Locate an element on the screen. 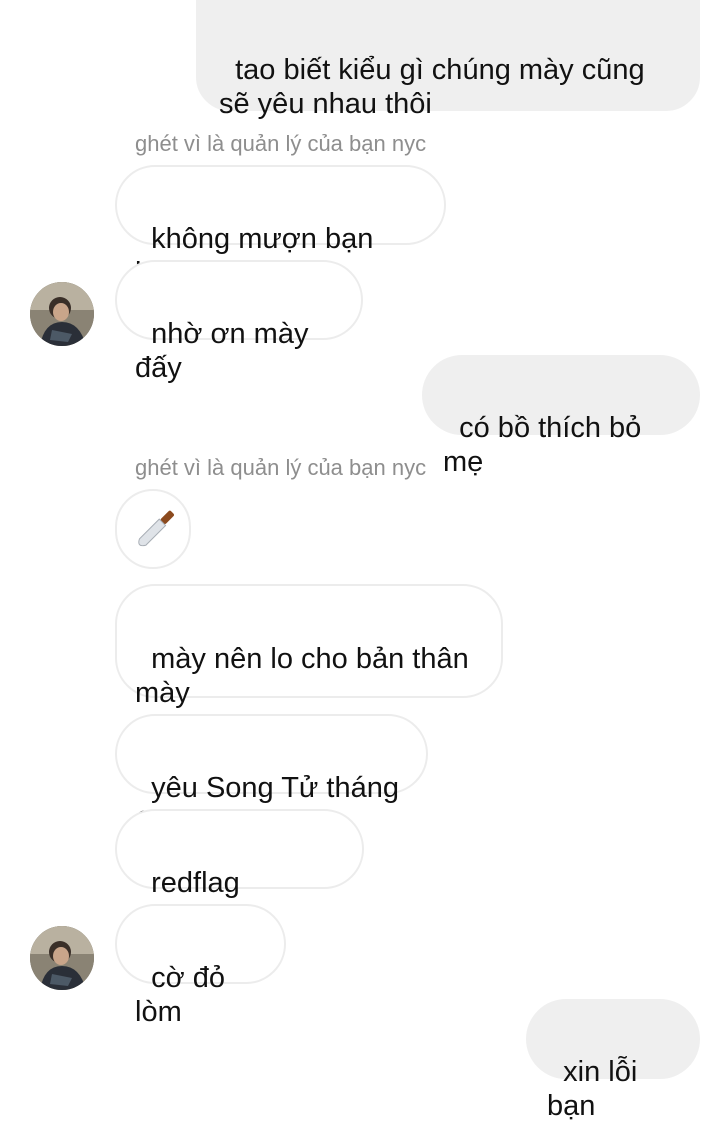 The image size is (720, 1123). incoming-emoji-bubble is located at coordinates (153, 529).